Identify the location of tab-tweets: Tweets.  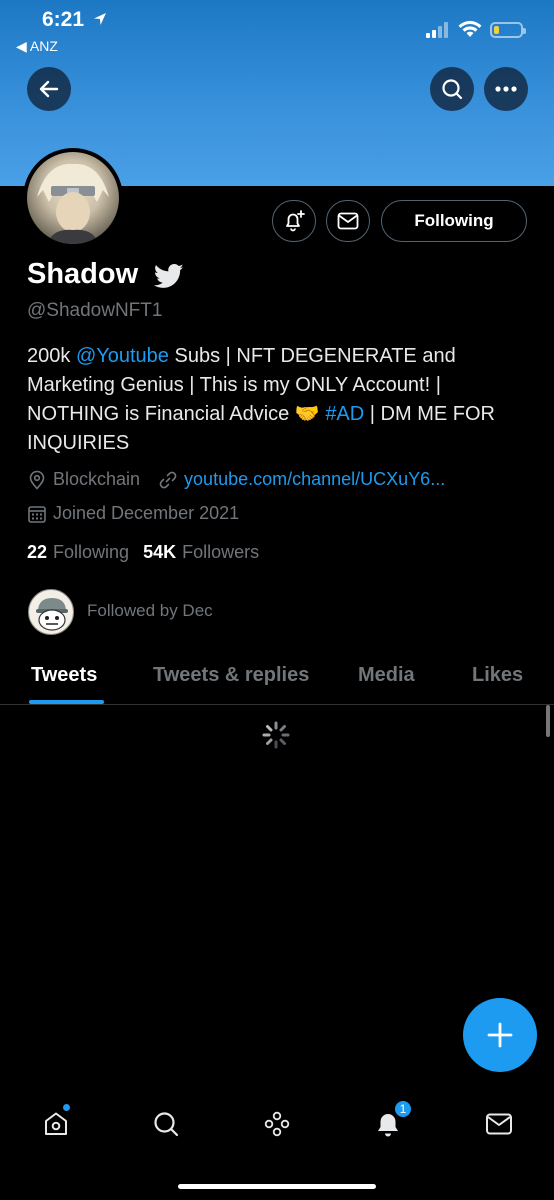
(64, 675).